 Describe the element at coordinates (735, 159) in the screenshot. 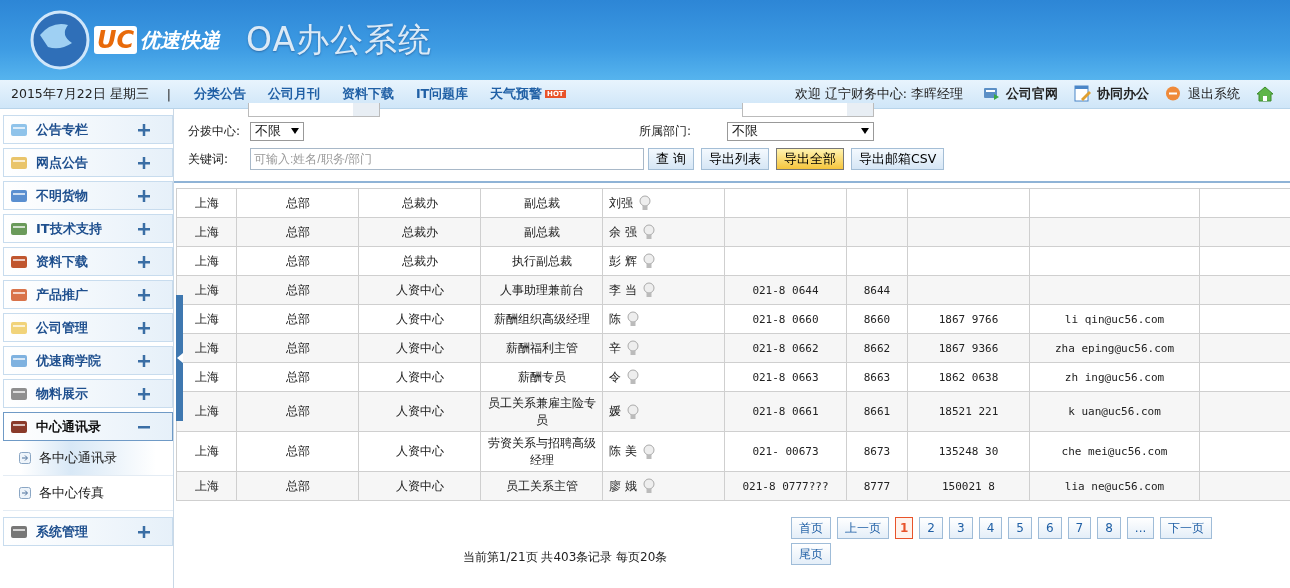

I see `action-button: 导出列表` at that location.